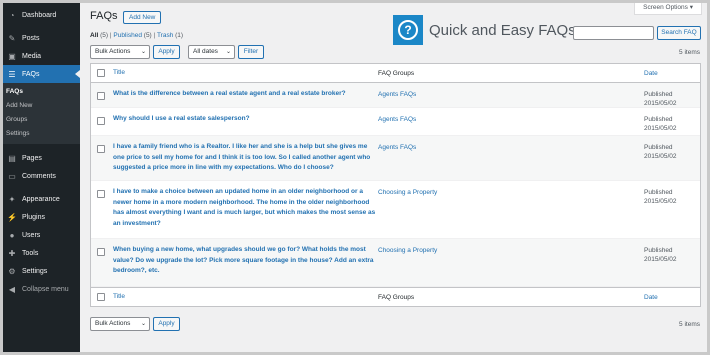 The height and width of the screenshot is (355, 710). I want to click on menu-settings: ⚙ Settings, so click(40, 271).